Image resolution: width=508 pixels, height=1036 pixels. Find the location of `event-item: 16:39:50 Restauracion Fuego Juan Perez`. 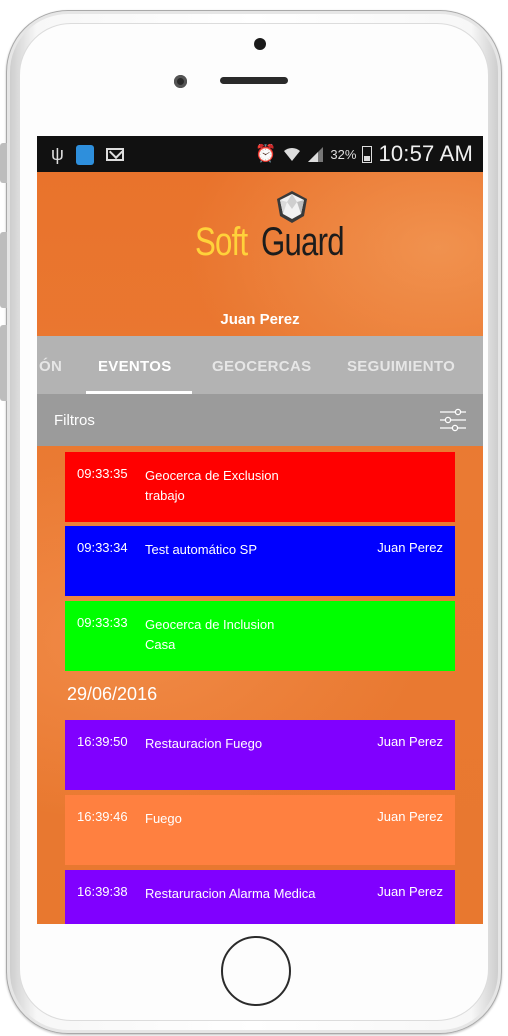

event-item: 16:39:50 Restauracion Fuego Juan Perez is located at coordinates (260, 755).